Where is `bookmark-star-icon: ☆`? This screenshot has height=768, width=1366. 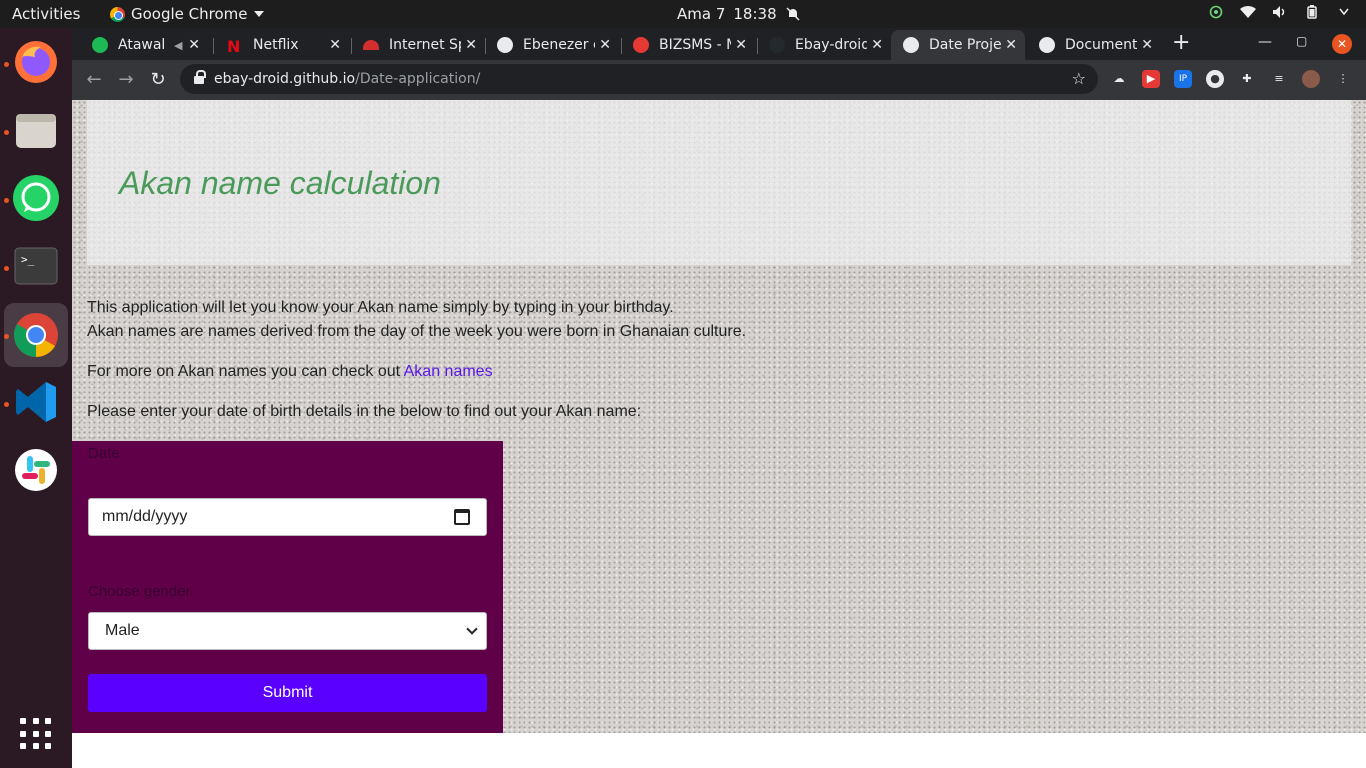 bookmark-star-icon: ☆ is located at coordinates (1079, 78).